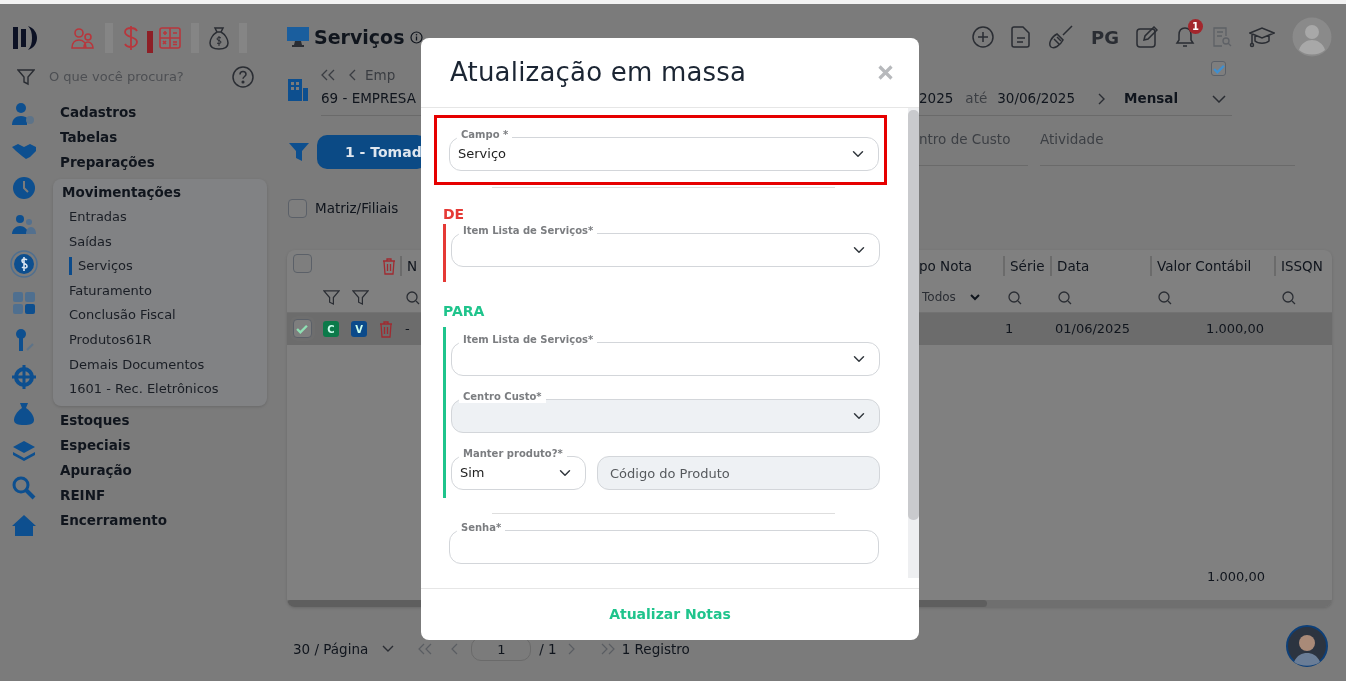 This screenshot has width=1346, height=681. I want to click on field-label: Centro Custo*, so click(502, 397).